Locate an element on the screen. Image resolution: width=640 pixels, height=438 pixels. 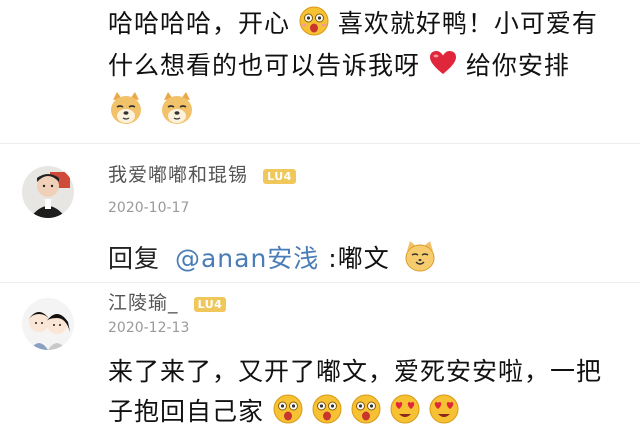
comment-text-line2: 什么想看的也可以告诉我呀 给你安排 is located at coordinates (339, 67).